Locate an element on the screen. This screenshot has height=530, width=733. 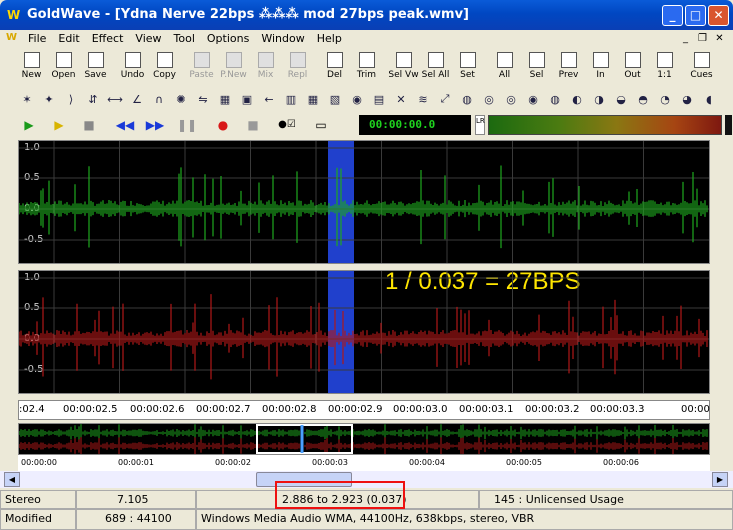
zoom-previous-button: Prev is located at coordinates (568, 67).